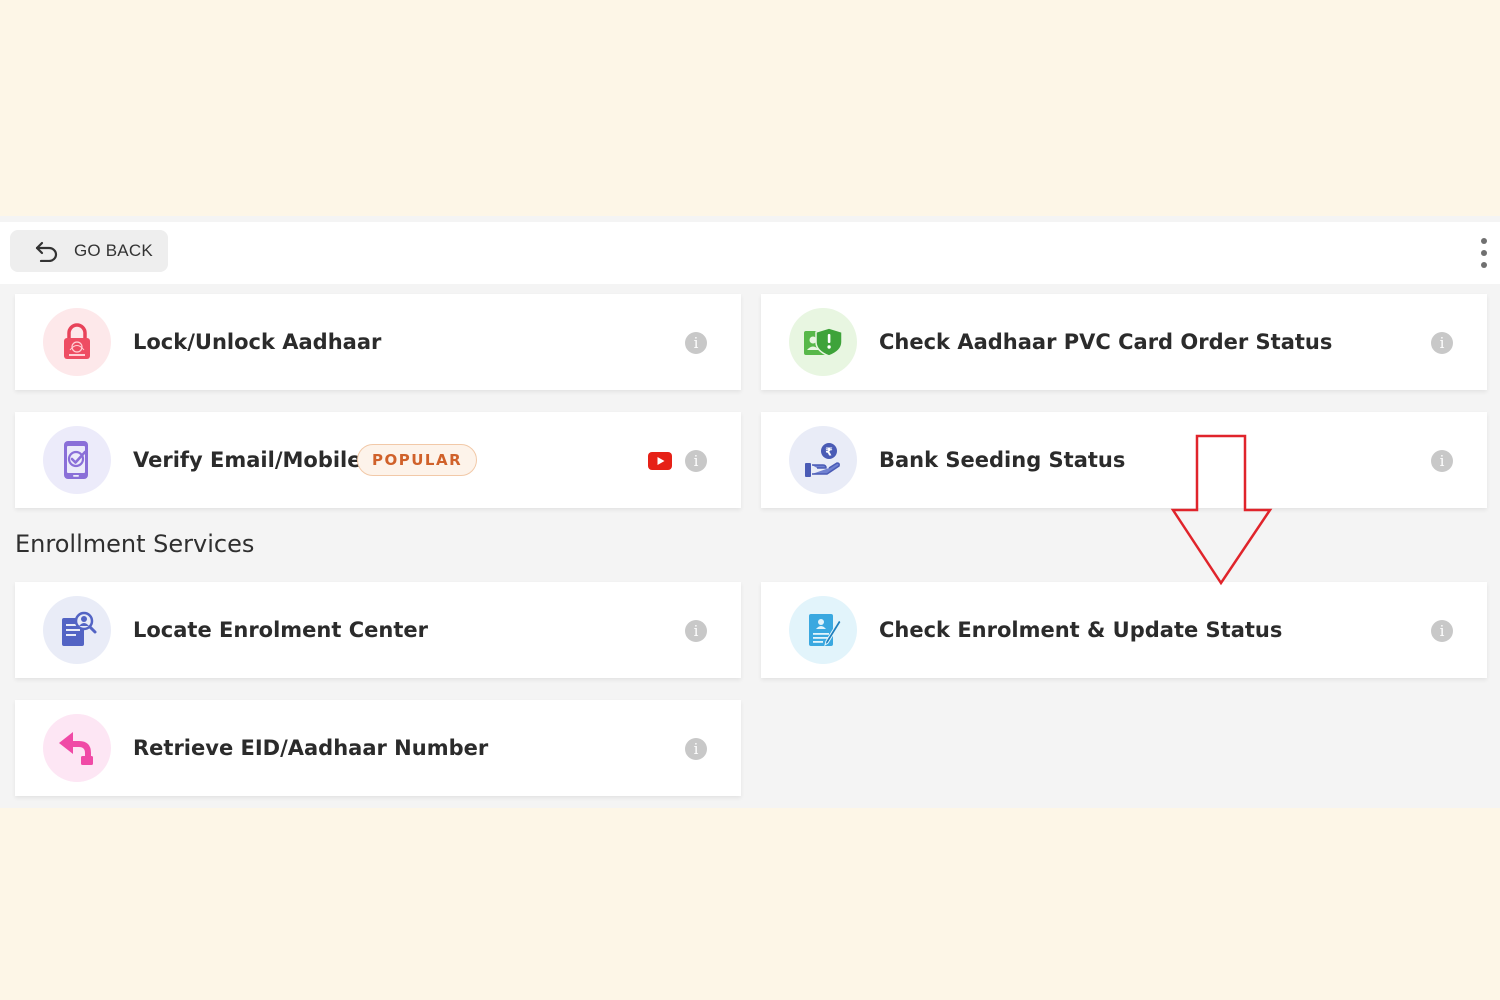 This screenshot has width=1500, height=1000. I want to click on card-verify-email-mobile: Verify Email/Mobile POPULAR i, so click(378, 460).